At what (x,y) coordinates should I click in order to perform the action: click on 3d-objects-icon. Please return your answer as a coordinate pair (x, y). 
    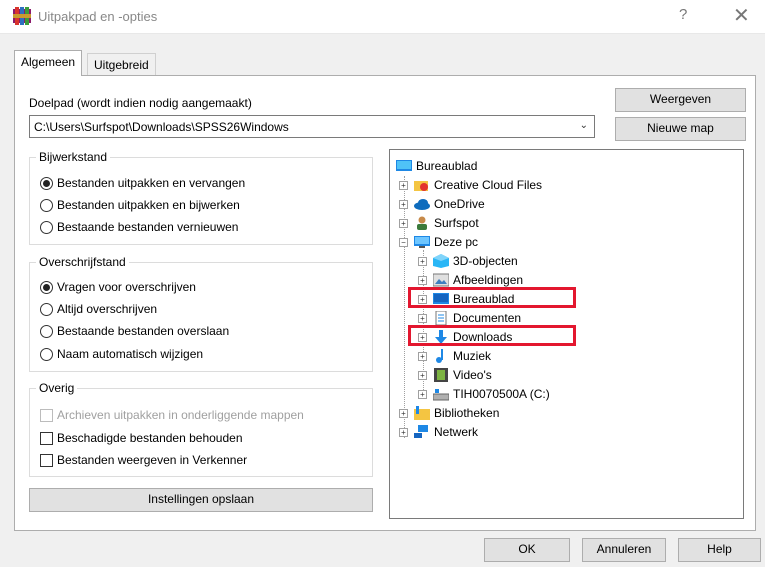
    Looking at the image, I should click on (441, 261).